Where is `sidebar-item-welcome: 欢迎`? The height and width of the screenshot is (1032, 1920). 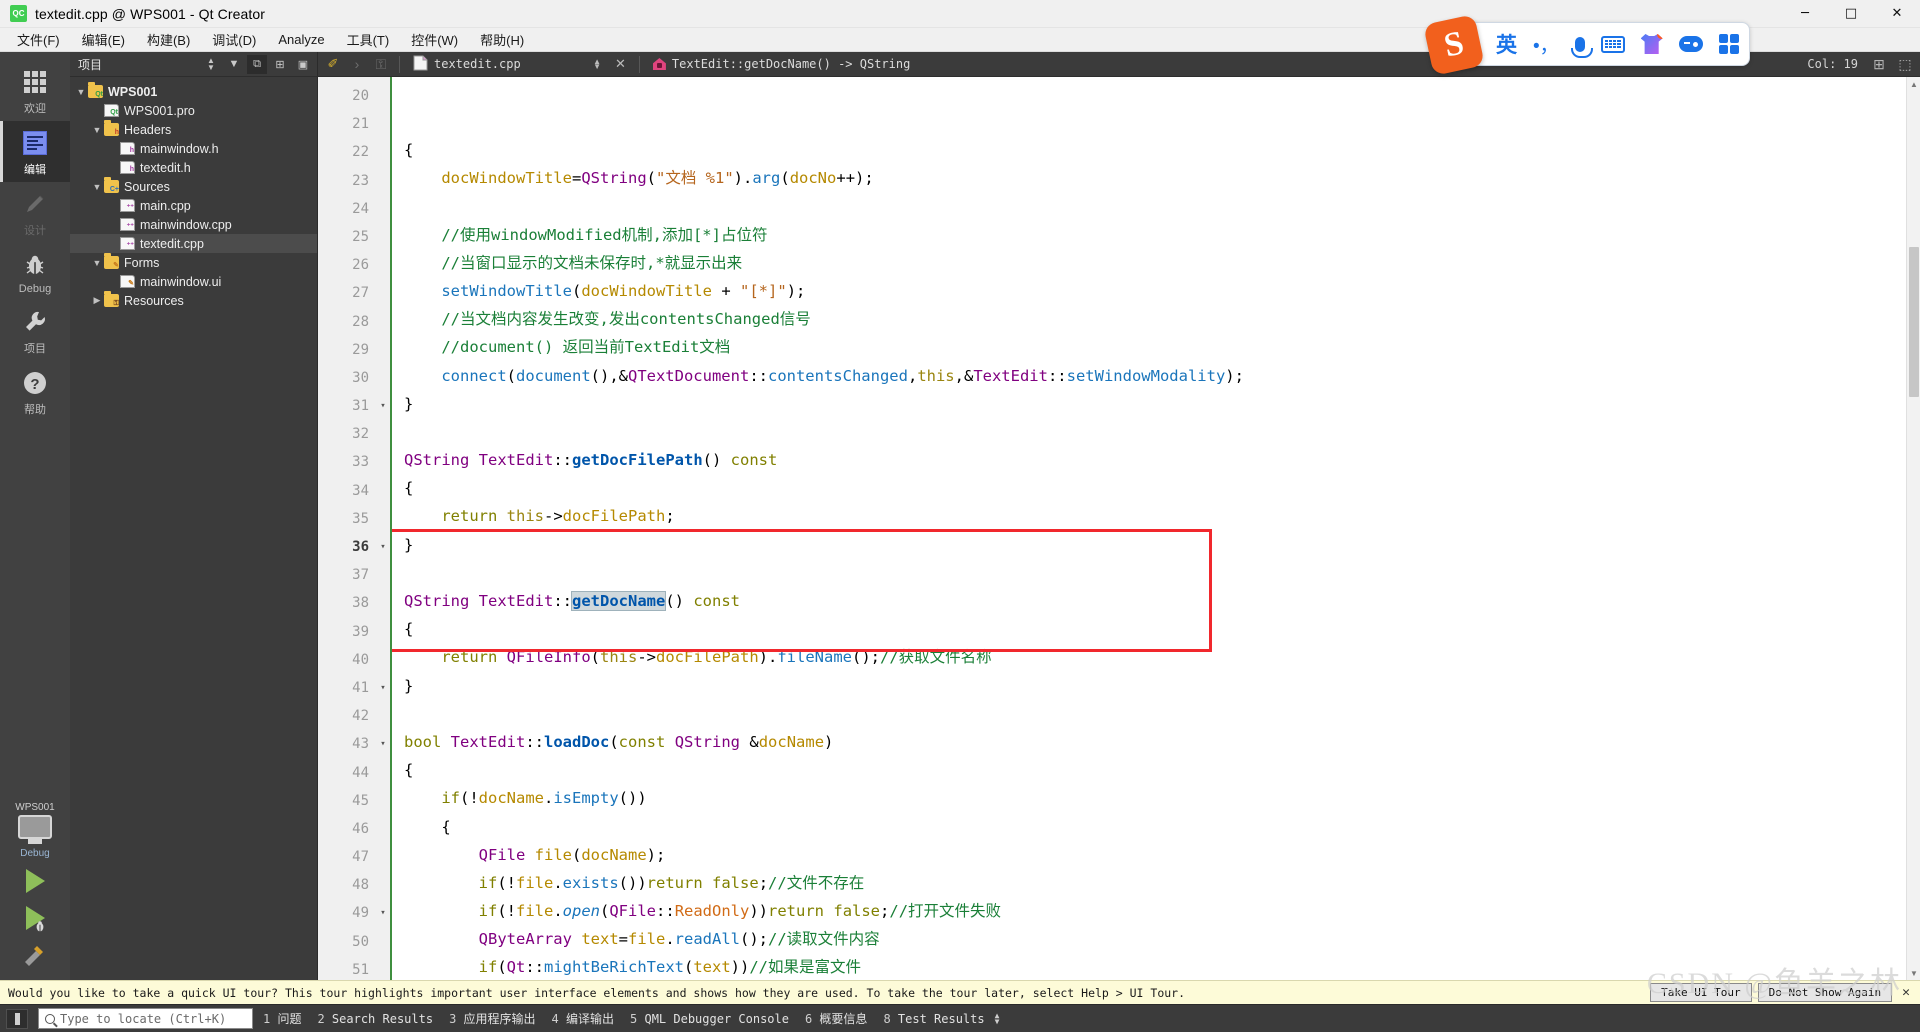 sidebar-item-welcome: 欢迎 is located at coordinates (35, 90).